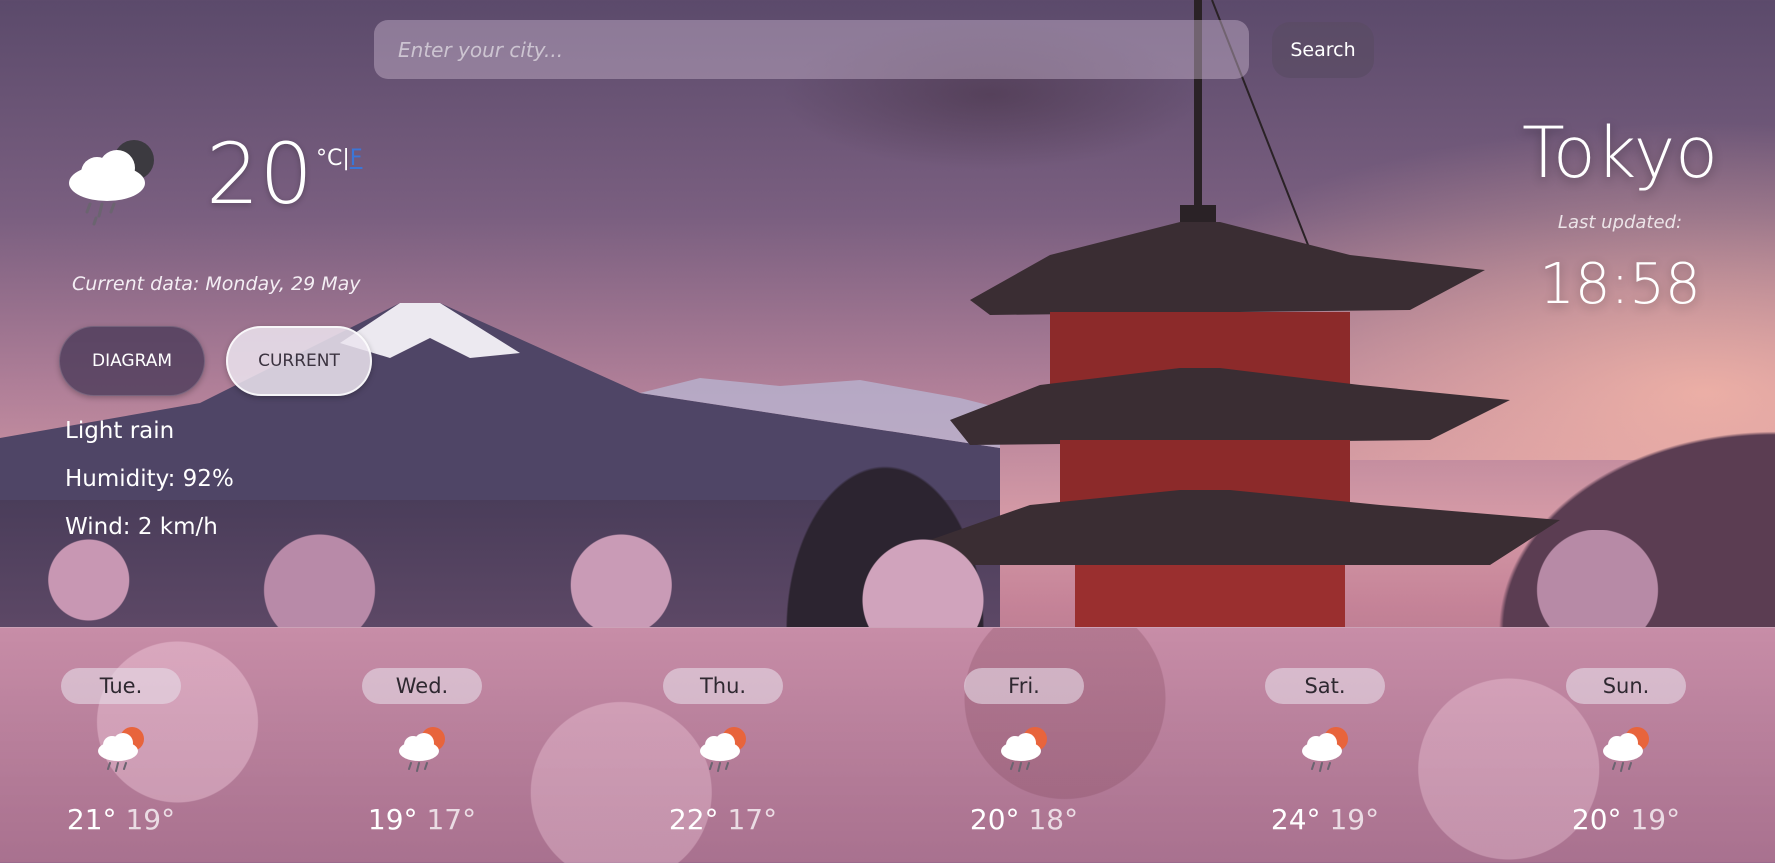 This screenshot has width=1775, height=863. Describe the element at coordinates (141, 527) in the screenshot. I see `wind-speed: Wind: 2 km/h` at that location.